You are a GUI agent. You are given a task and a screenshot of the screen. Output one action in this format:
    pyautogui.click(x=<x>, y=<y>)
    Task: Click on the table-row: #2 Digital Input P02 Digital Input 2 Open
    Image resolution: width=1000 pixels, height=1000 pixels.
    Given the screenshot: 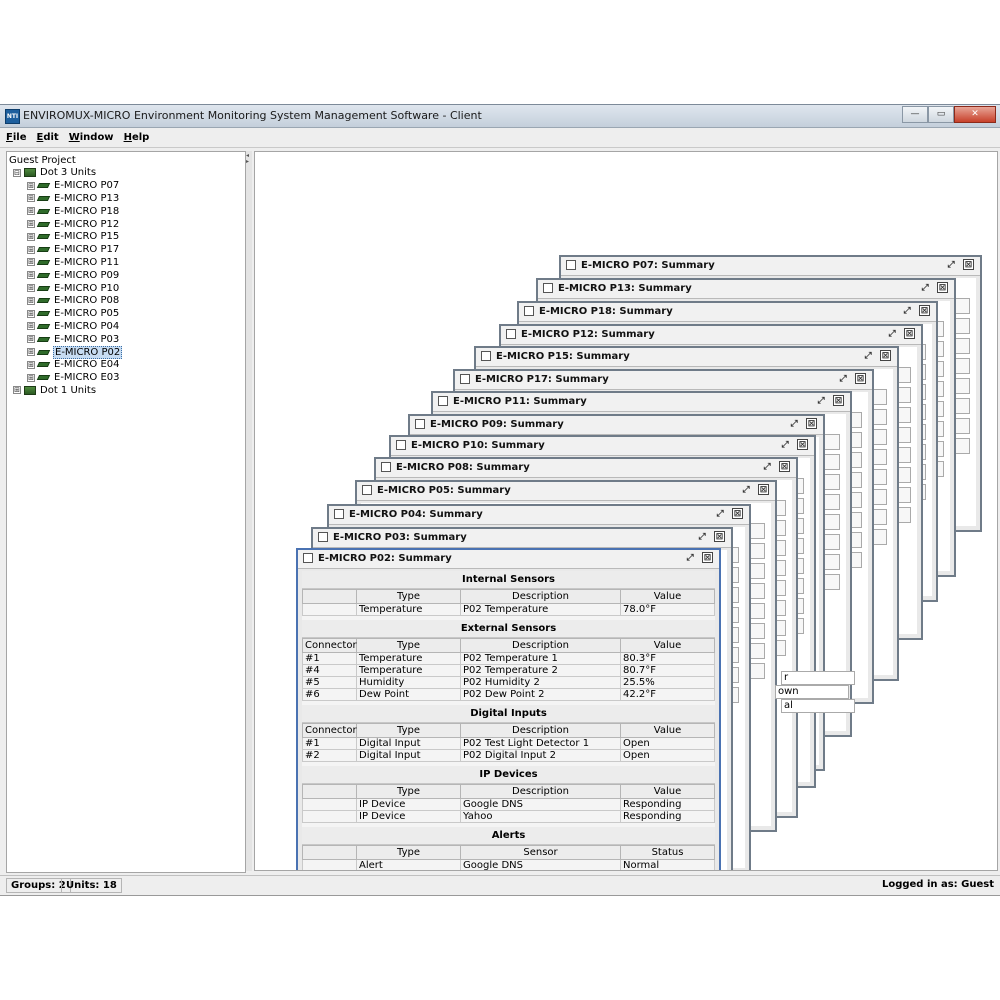 What is the action you would take?
    pyautogui.click(x=508, y=755)
    